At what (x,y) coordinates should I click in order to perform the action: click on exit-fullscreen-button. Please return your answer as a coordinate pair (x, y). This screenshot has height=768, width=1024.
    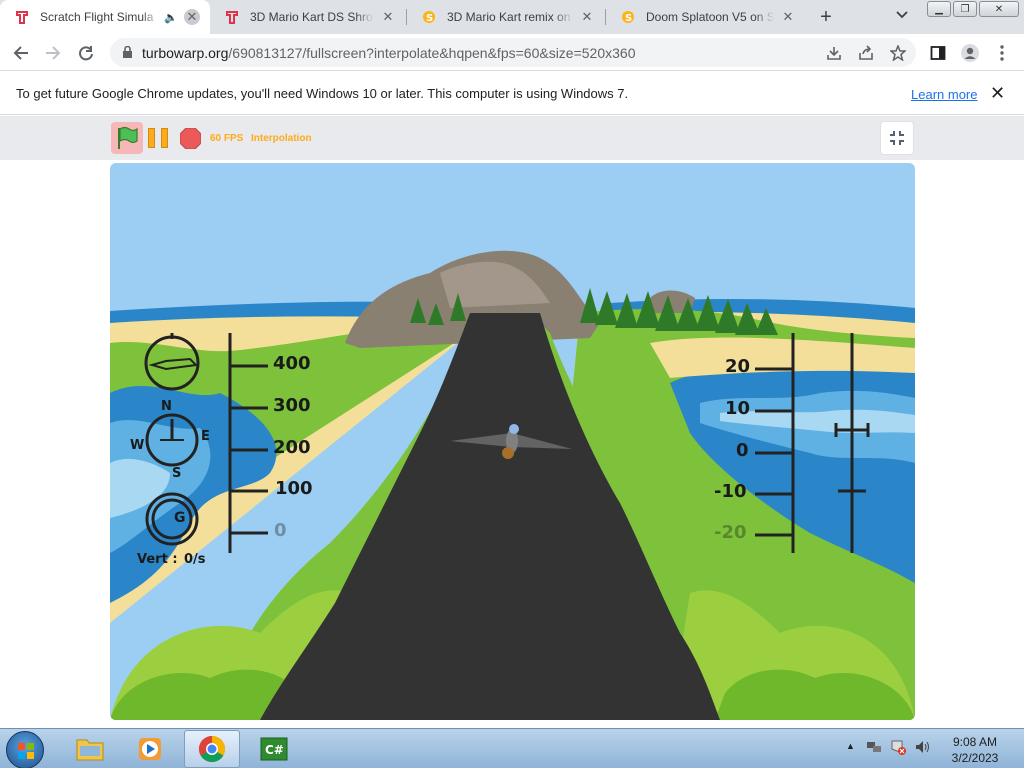
    Looking at the image, I should click on (897, 138).